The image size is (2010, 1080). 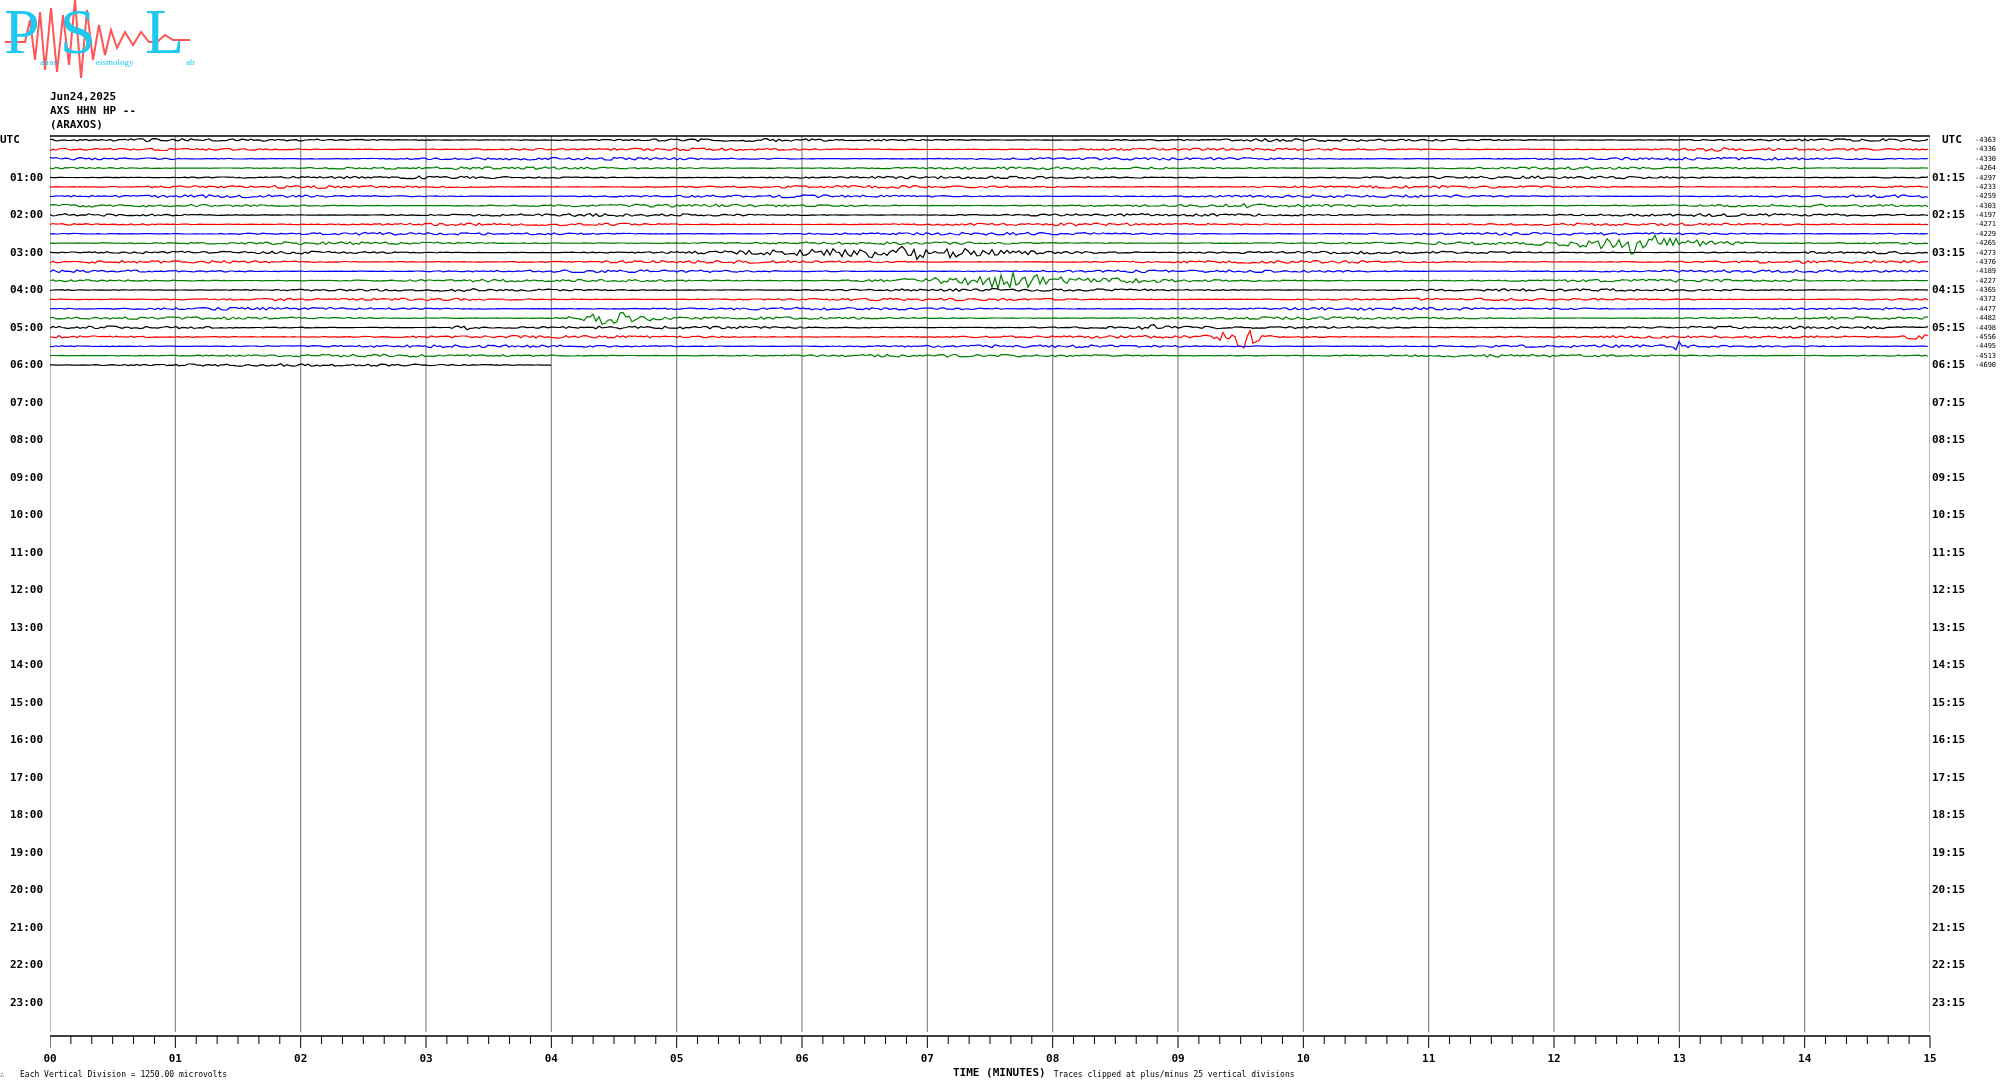 What do you see at coordinates (27, 252) in the screenshot?
I see `time-label: 03:00` at bounding box center [27, 252].